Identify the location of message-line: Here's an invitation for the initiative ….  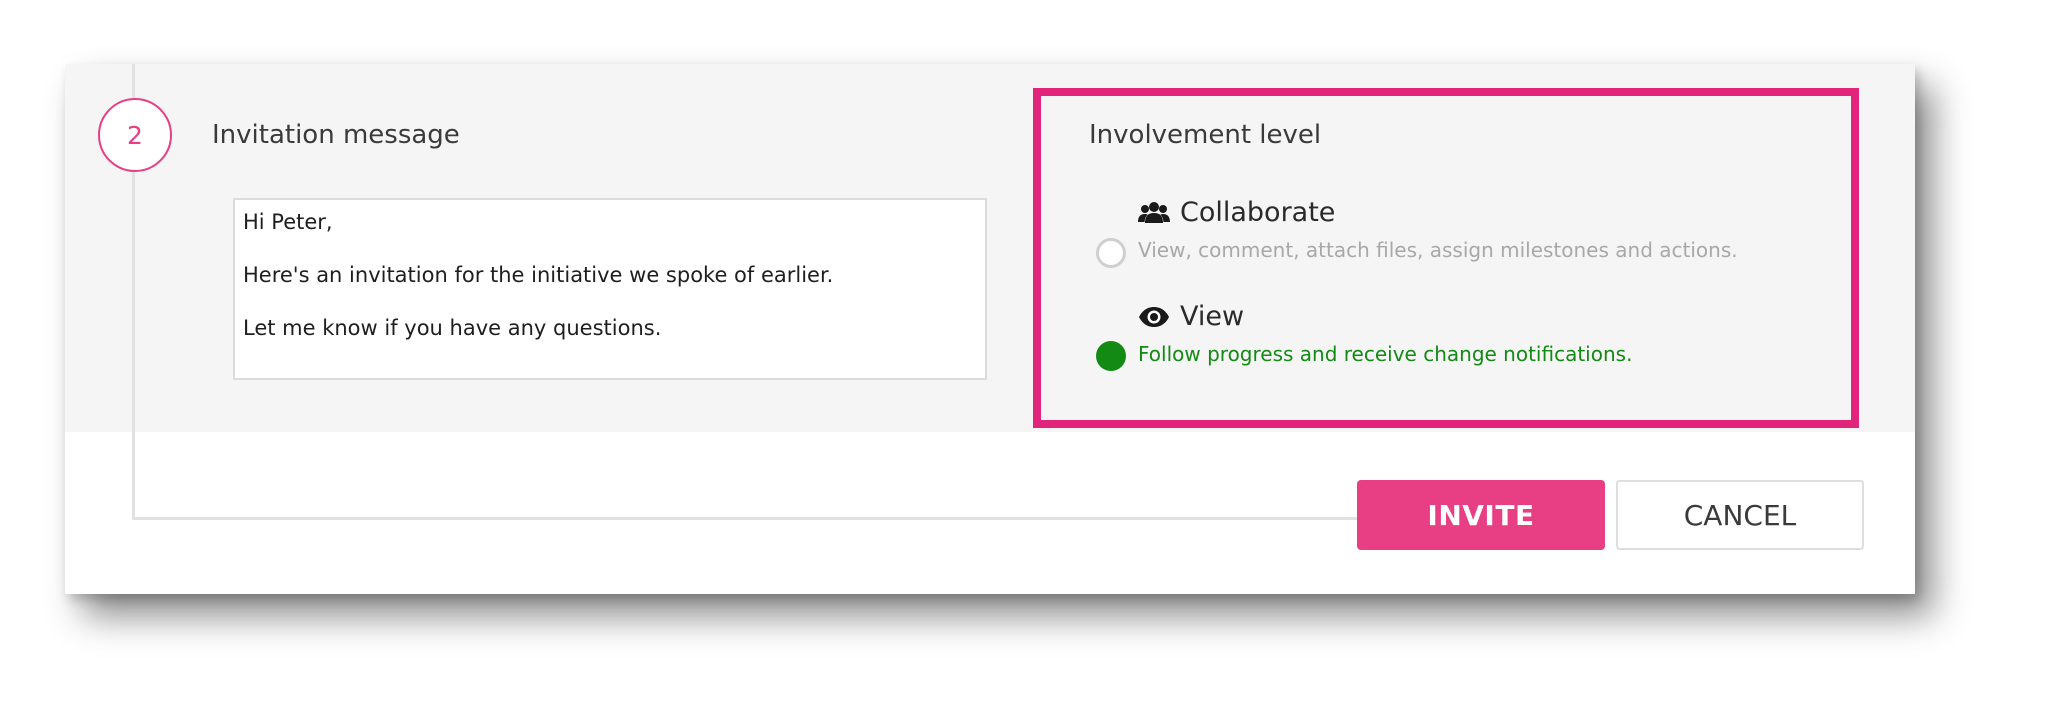
(538, 275).